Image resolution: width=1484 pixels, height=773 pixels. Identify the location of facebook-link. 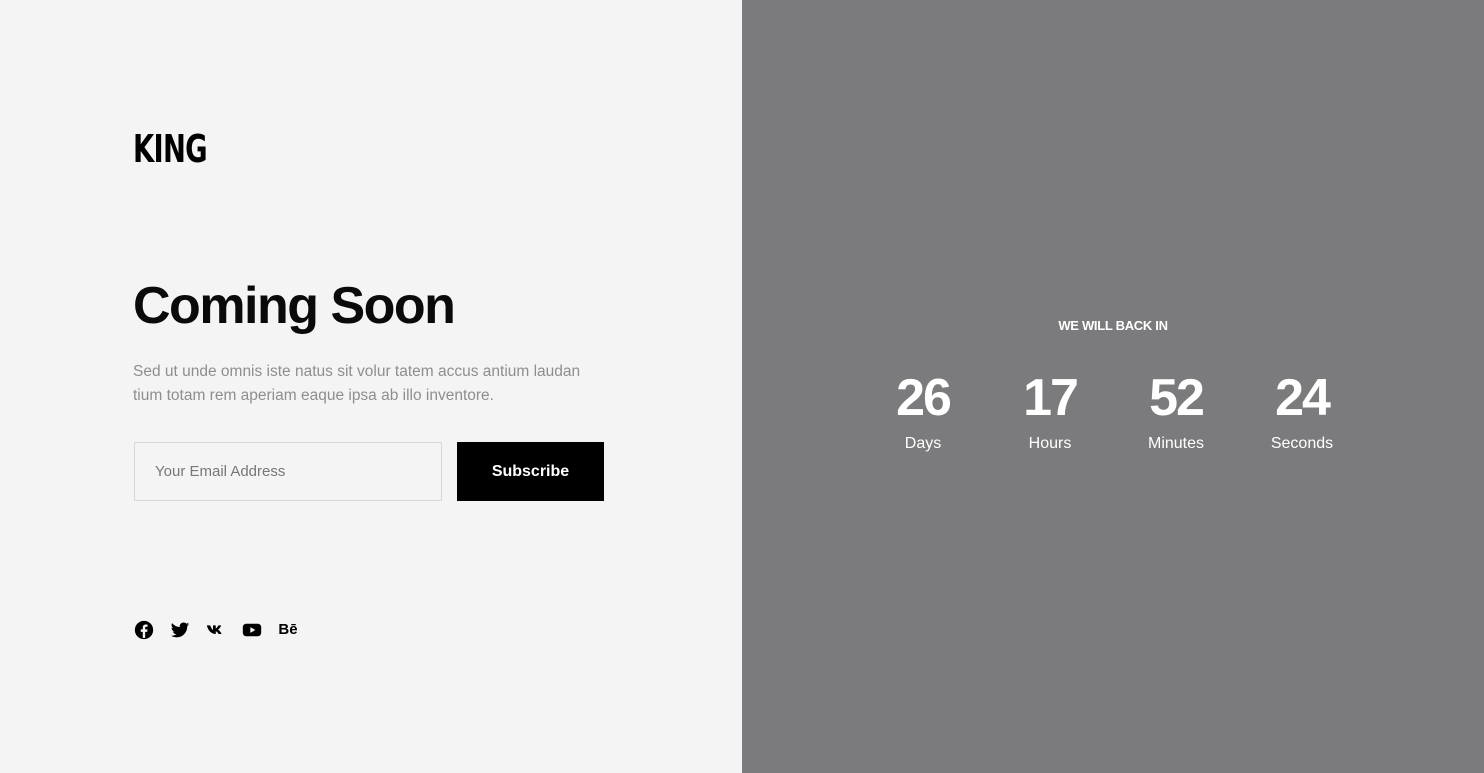
(144, 630).